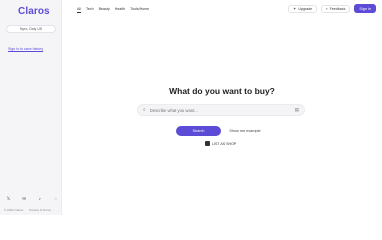  Describe the element at coordinates (139, 10) in the screenshot. I see `tab-tools-home: Tools/Home` at that location.